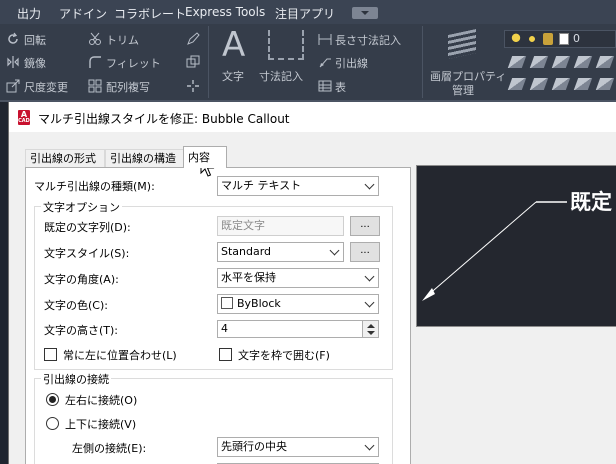 The height and width of the screenshot is (464, 616). I want to click on content-type-value: マルチ テキスト, so click(261, 185).